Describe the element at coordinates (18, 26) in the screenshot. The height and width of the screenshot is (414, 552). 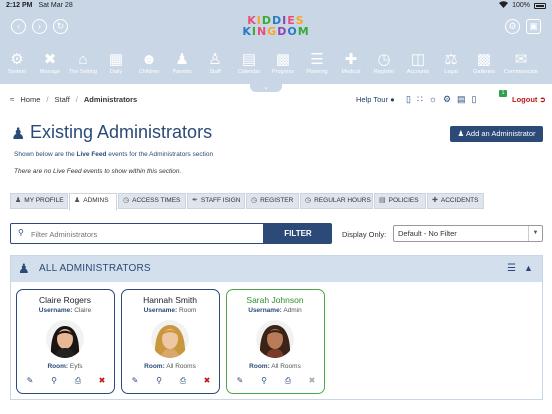
I see `back-icon: ‹` at that location.